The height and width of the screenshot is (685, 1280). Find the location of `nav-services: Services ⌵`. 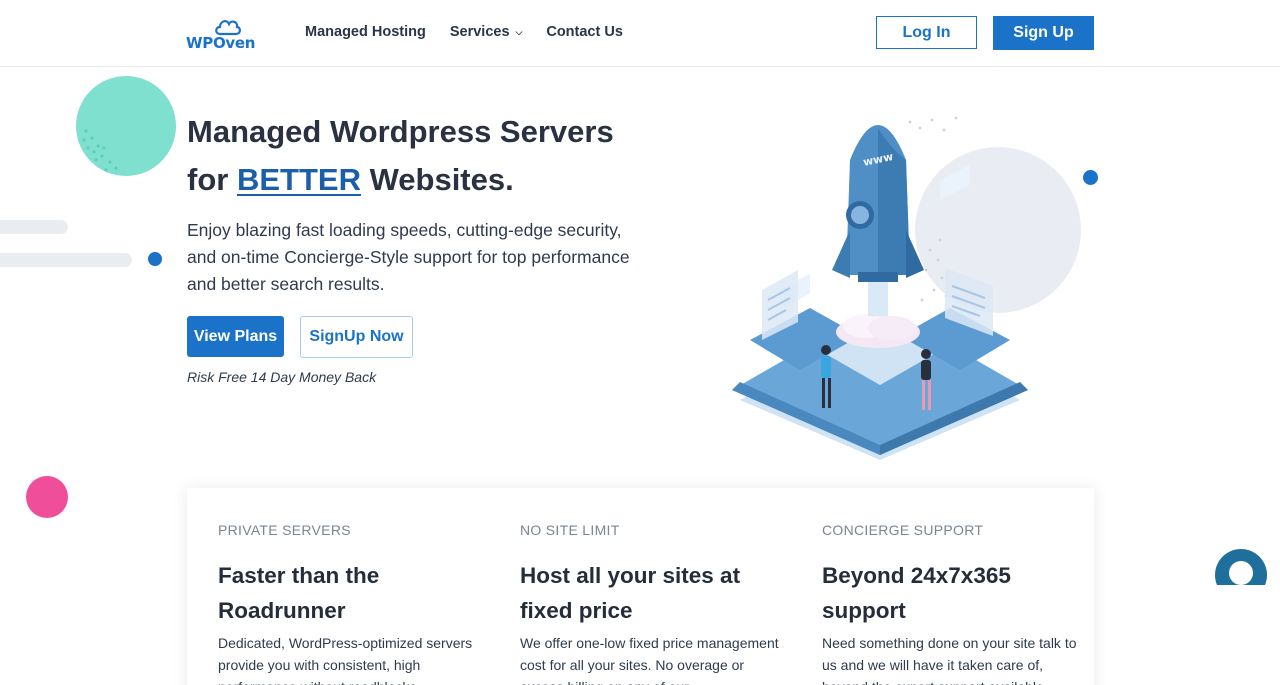

nav-services: Services ⌵ is located at coordinates (486, 32).